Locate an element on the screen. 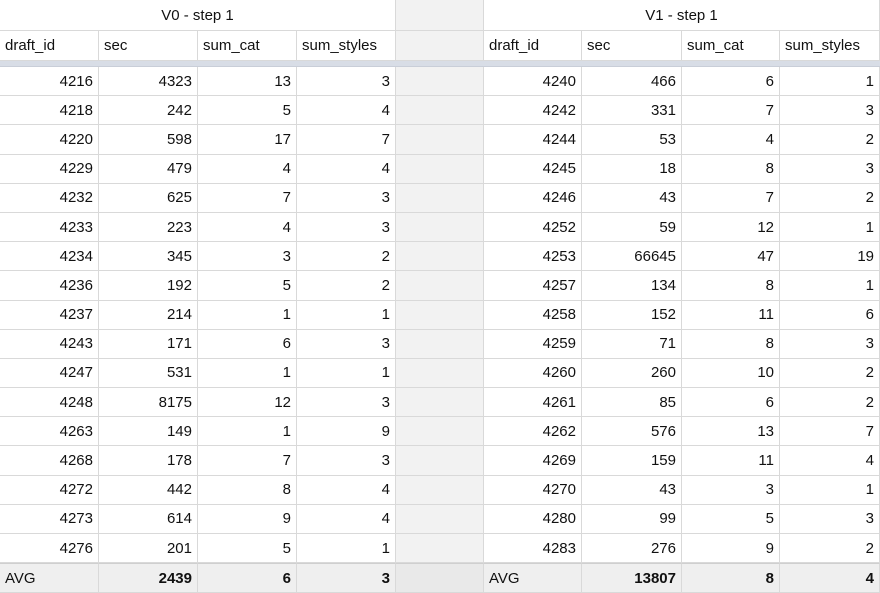  table-cell: 152 is located at coordinates (632, 315).